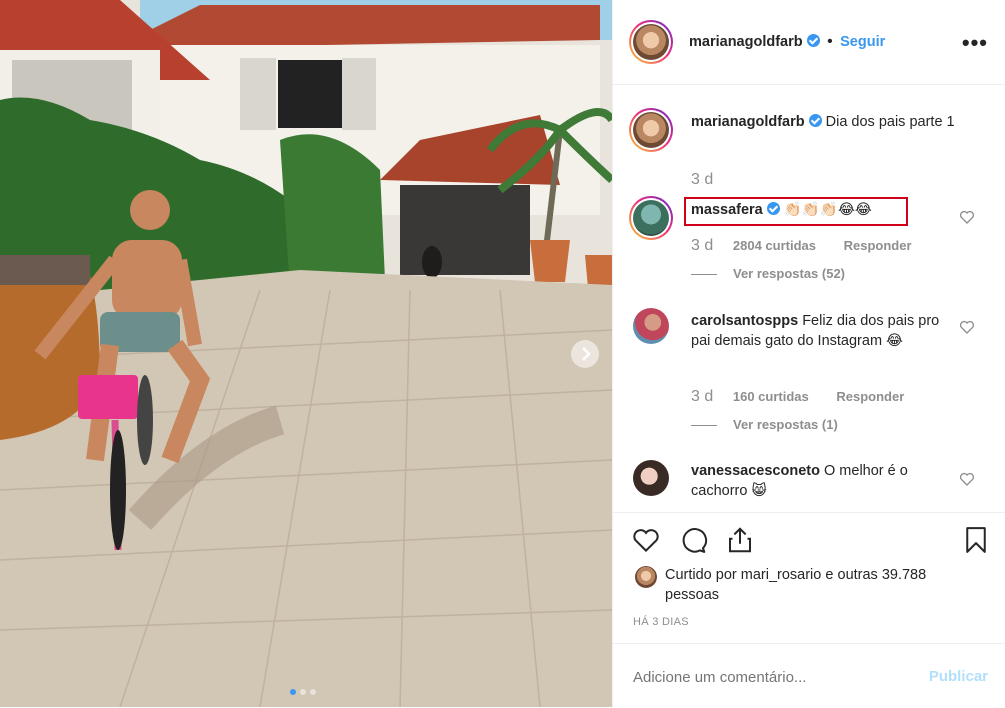 Image resolution: width=1005 pixels, height=708 pixels. I want to click on comment-likes: 2804 curtidas, so click(774, 245).